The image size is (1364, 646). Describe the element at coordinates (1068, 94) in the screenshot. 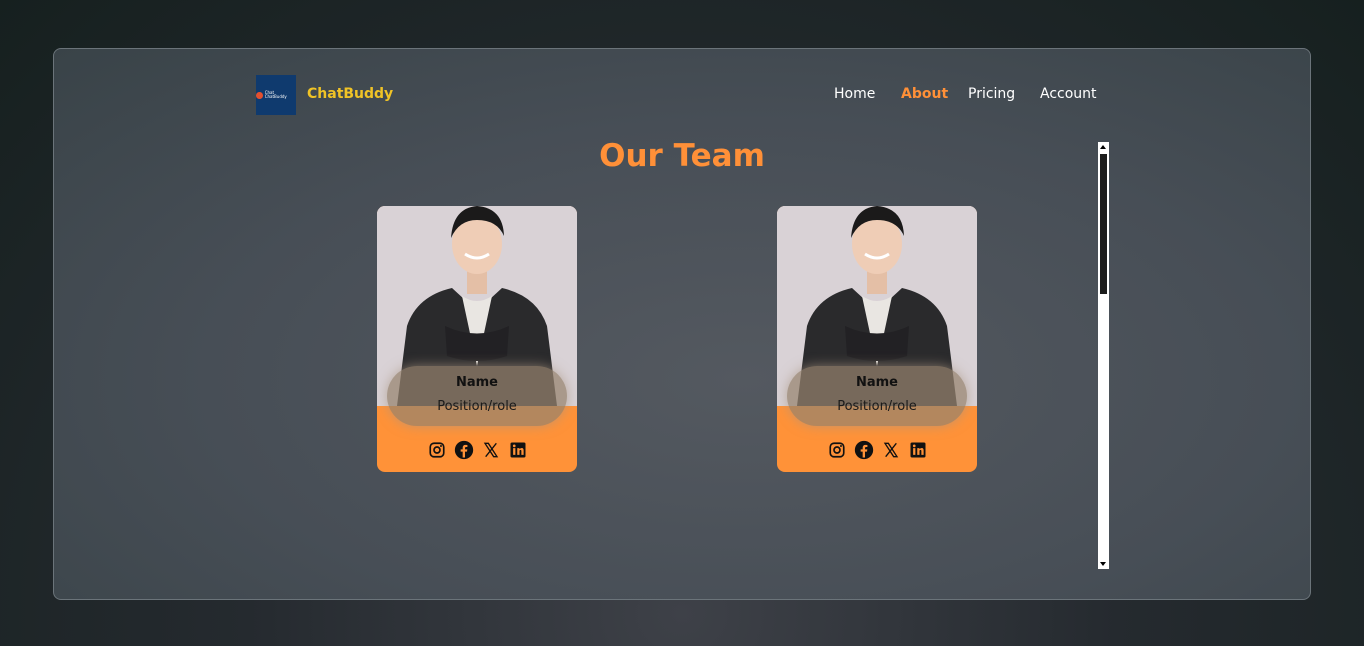

I see `nav-account: Account` at that location.